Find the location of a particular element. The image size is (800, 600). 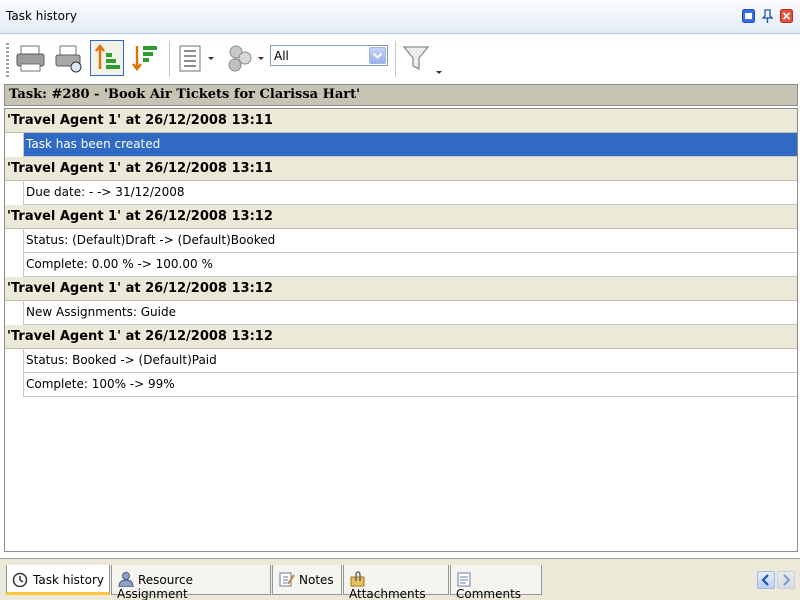

tab-label: Task history is located at coordinates (68, 580).